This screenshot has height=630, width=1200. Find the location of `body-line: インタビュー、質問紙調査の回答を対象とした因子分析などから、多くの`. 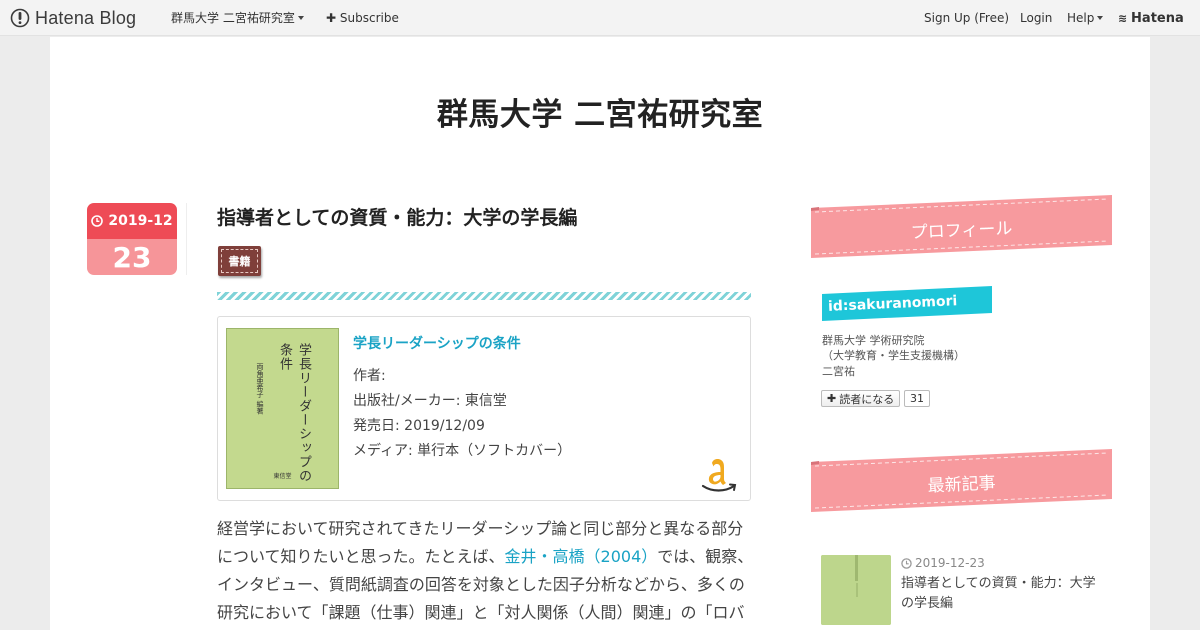

body-line: インタビュー、質問紙調査の回答を対象とした因子分析などから、多くの is located at coordinates (481, 584).